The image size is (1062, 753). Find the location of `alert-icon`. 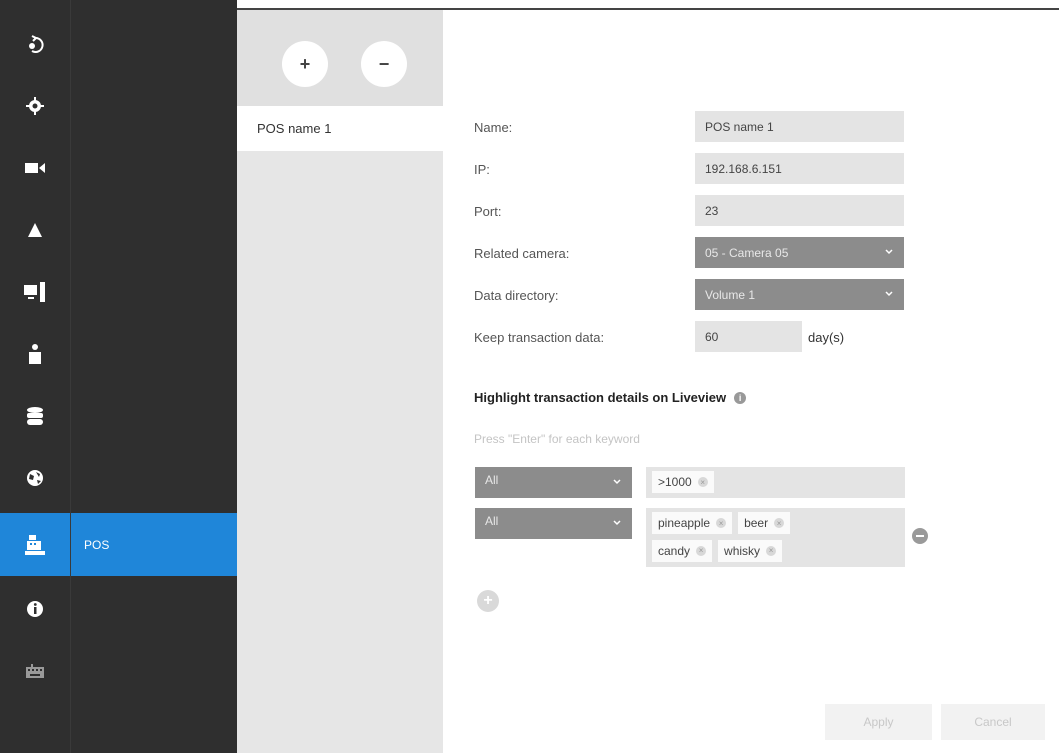

alert-icon is located at coordinates (35, 230).